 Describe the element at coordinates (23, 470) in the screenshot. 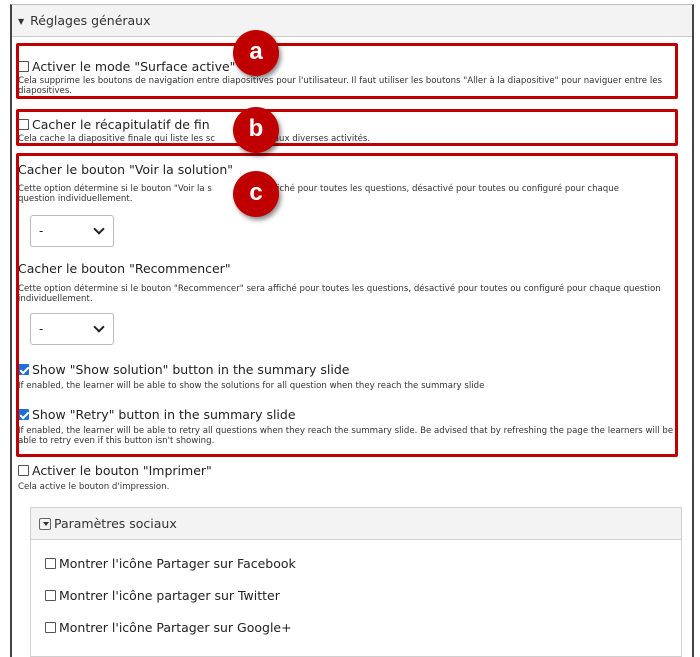

I see `print-checkbox` at that location.